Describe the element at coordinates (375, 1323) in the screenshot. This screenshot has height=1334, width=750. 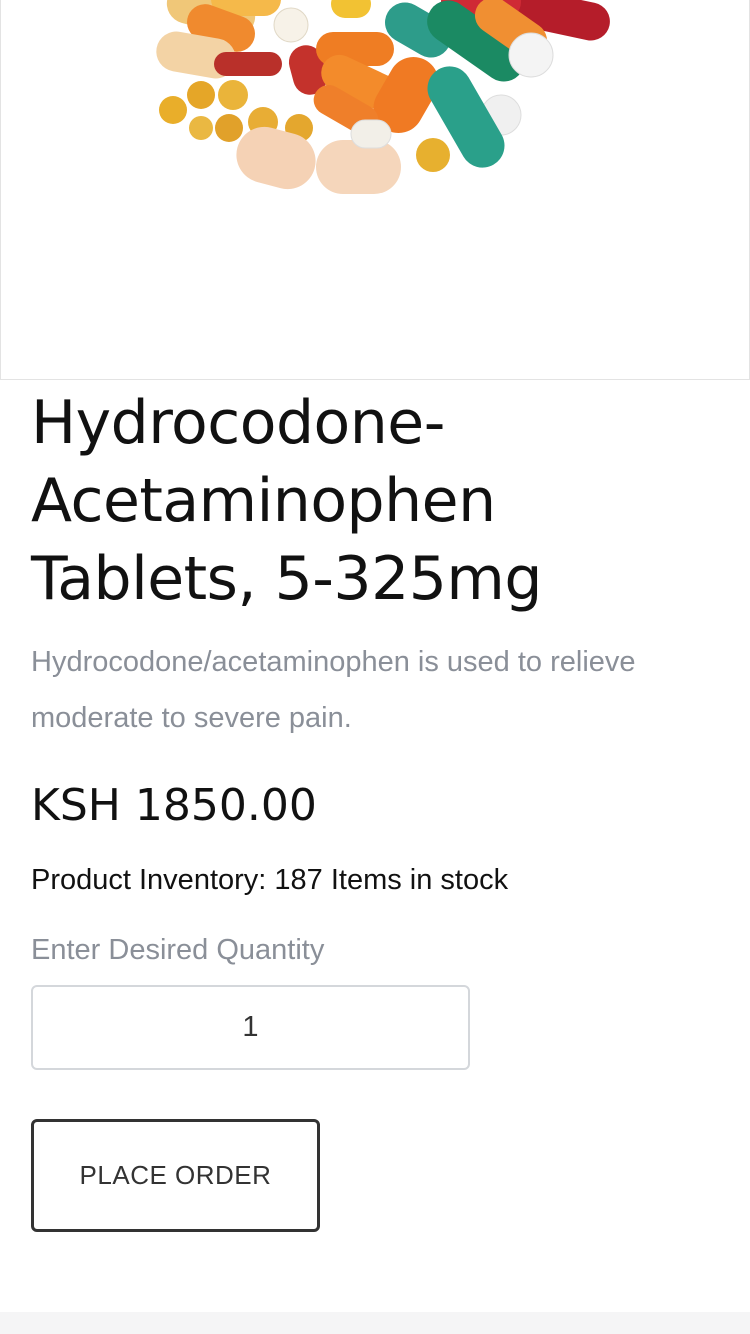
I see `footer-strip` at that location.